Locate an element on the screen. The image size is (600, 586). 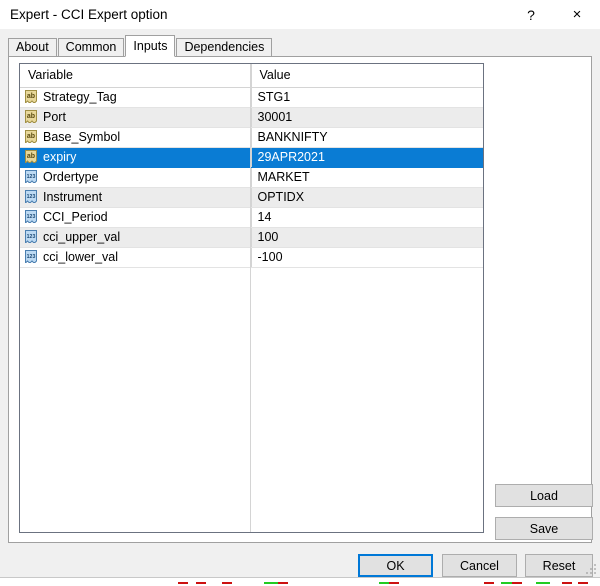
table-row: 123 Ordertype MARKET is located at coordinates (251, 177).